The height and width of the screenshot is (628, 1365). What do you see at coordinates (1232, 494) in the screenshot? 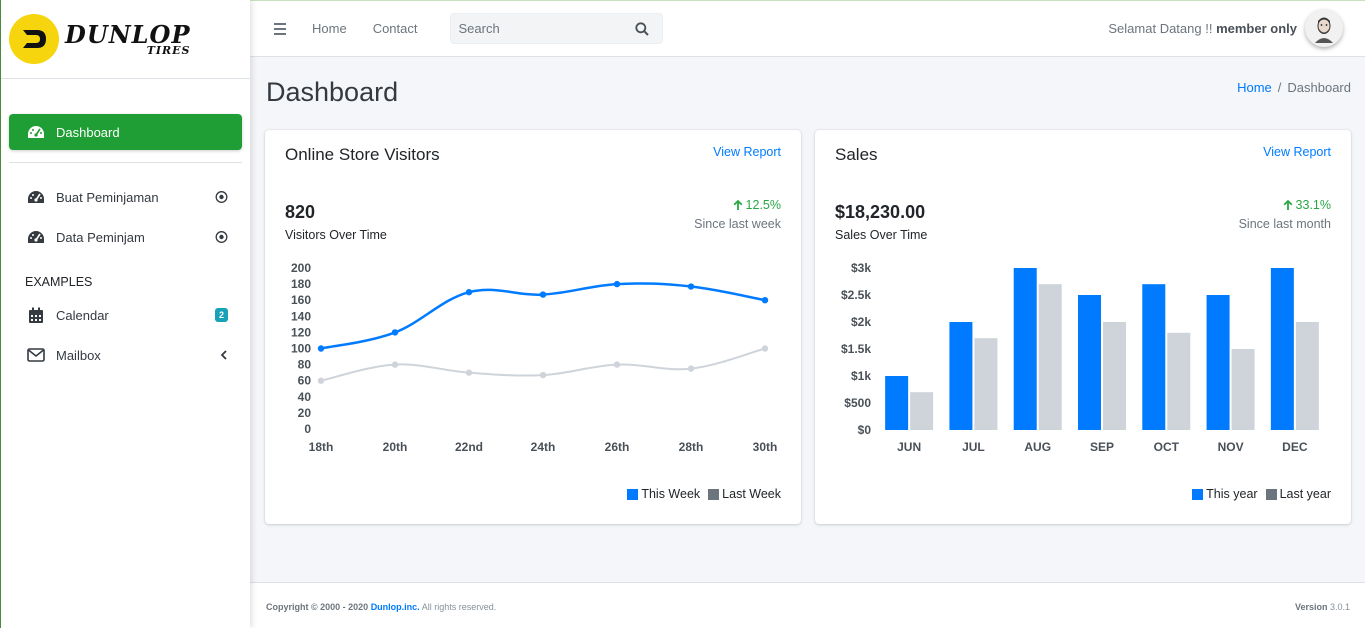
I see `legend-label: This year` at bounding box center [1232, 494].